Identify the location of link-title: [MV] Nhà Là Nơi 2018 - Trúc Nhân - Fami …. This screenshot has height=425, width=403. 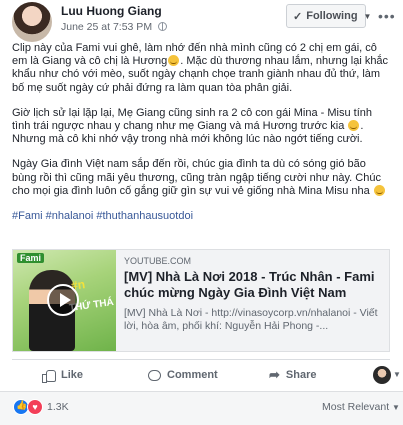
(252, 285).